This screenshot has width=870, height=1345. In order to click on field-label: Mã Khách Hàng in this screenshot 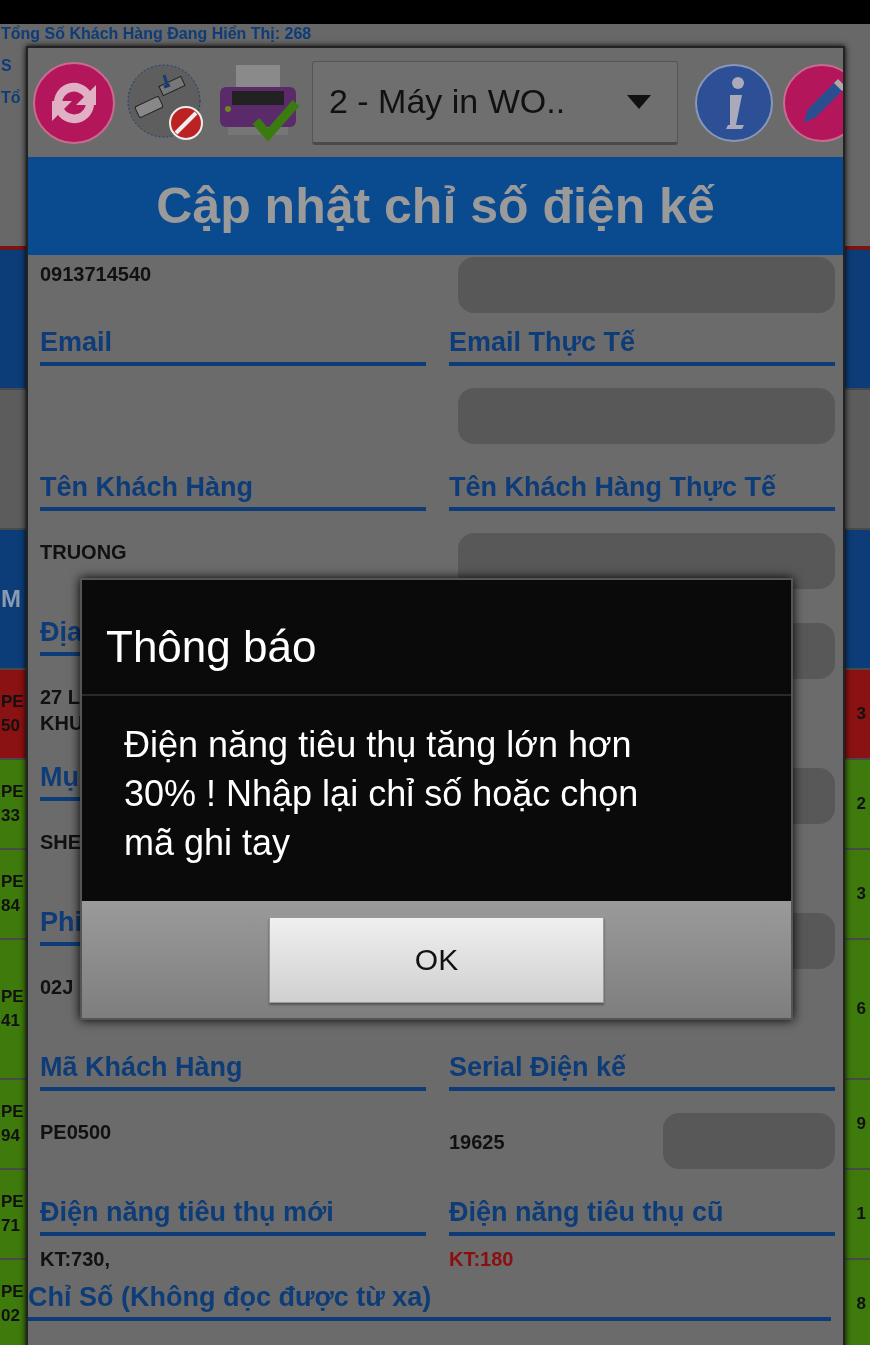, I will do `click(233, 1067)`.